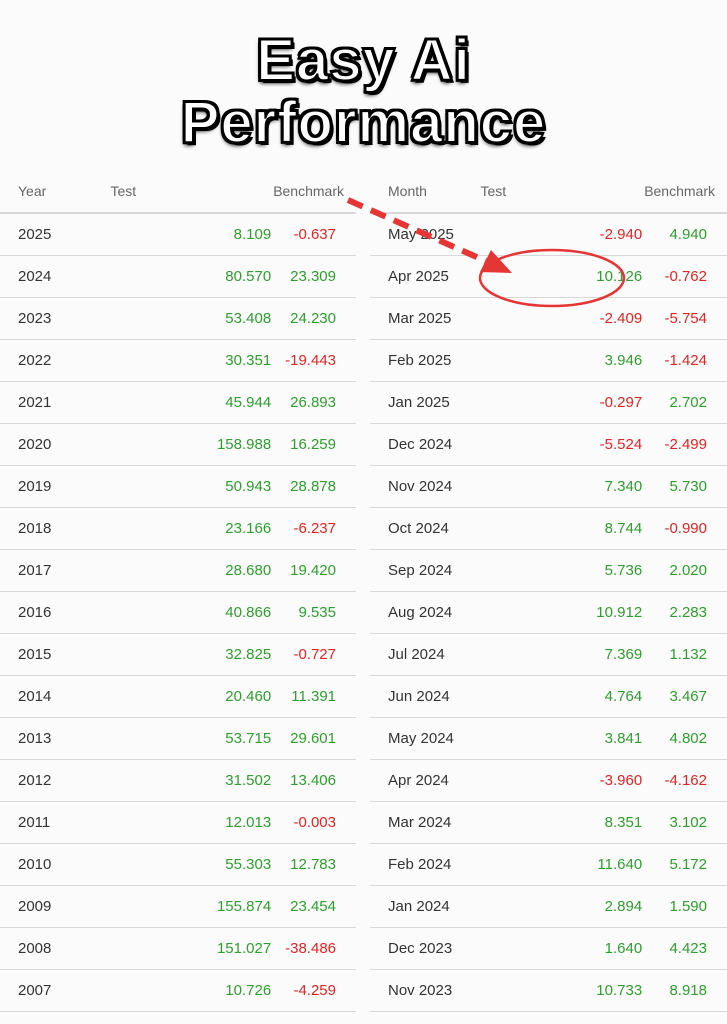  Describe the element at coordinates (314, 276) in the screenshot. I see `benchmark-value-cell: 23.309` at that location.